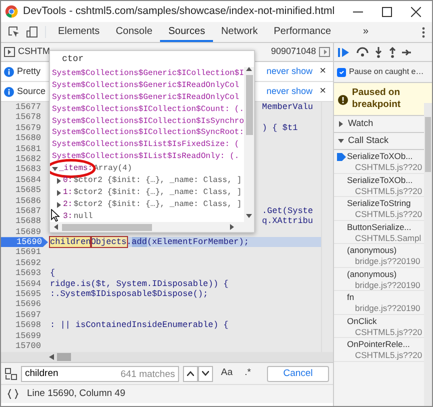  Describe the element at coordinates (288, 211) in the screenshot. I see `code-line: .Get(Syste` at that location.